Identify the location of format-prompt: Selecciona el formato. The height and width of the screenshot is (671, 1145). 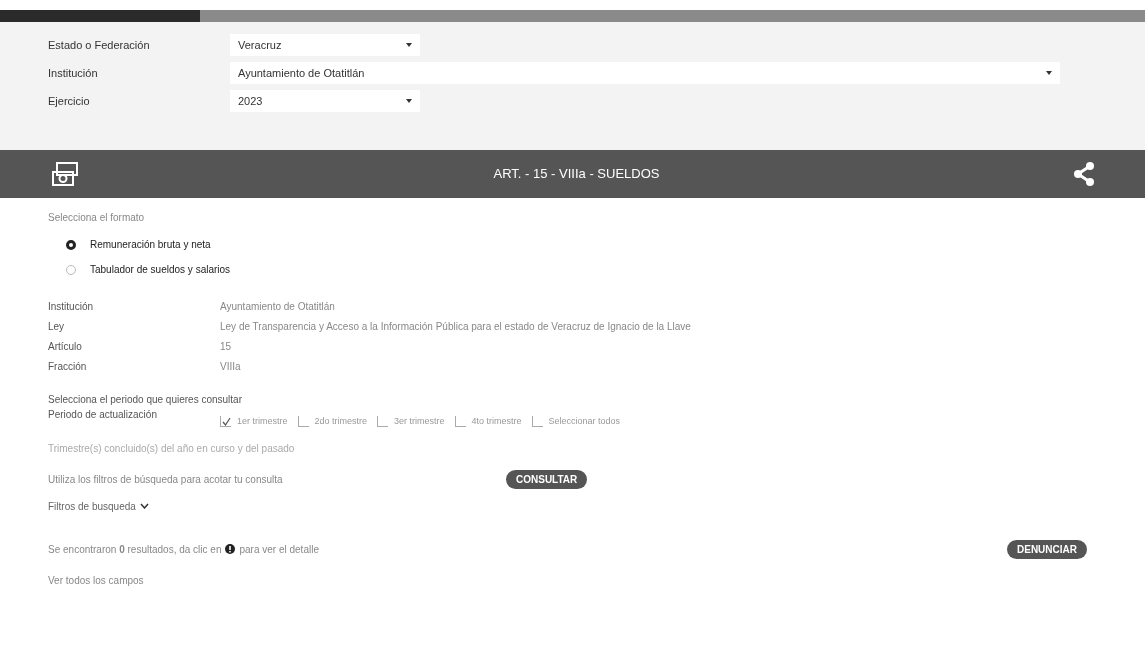
(97, 218).